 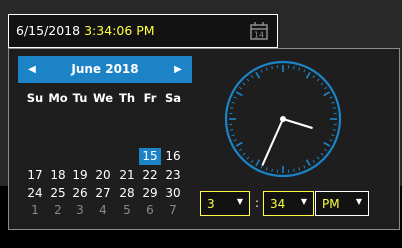 I want to click on day-cell: 28, so click(x=127, y=193).